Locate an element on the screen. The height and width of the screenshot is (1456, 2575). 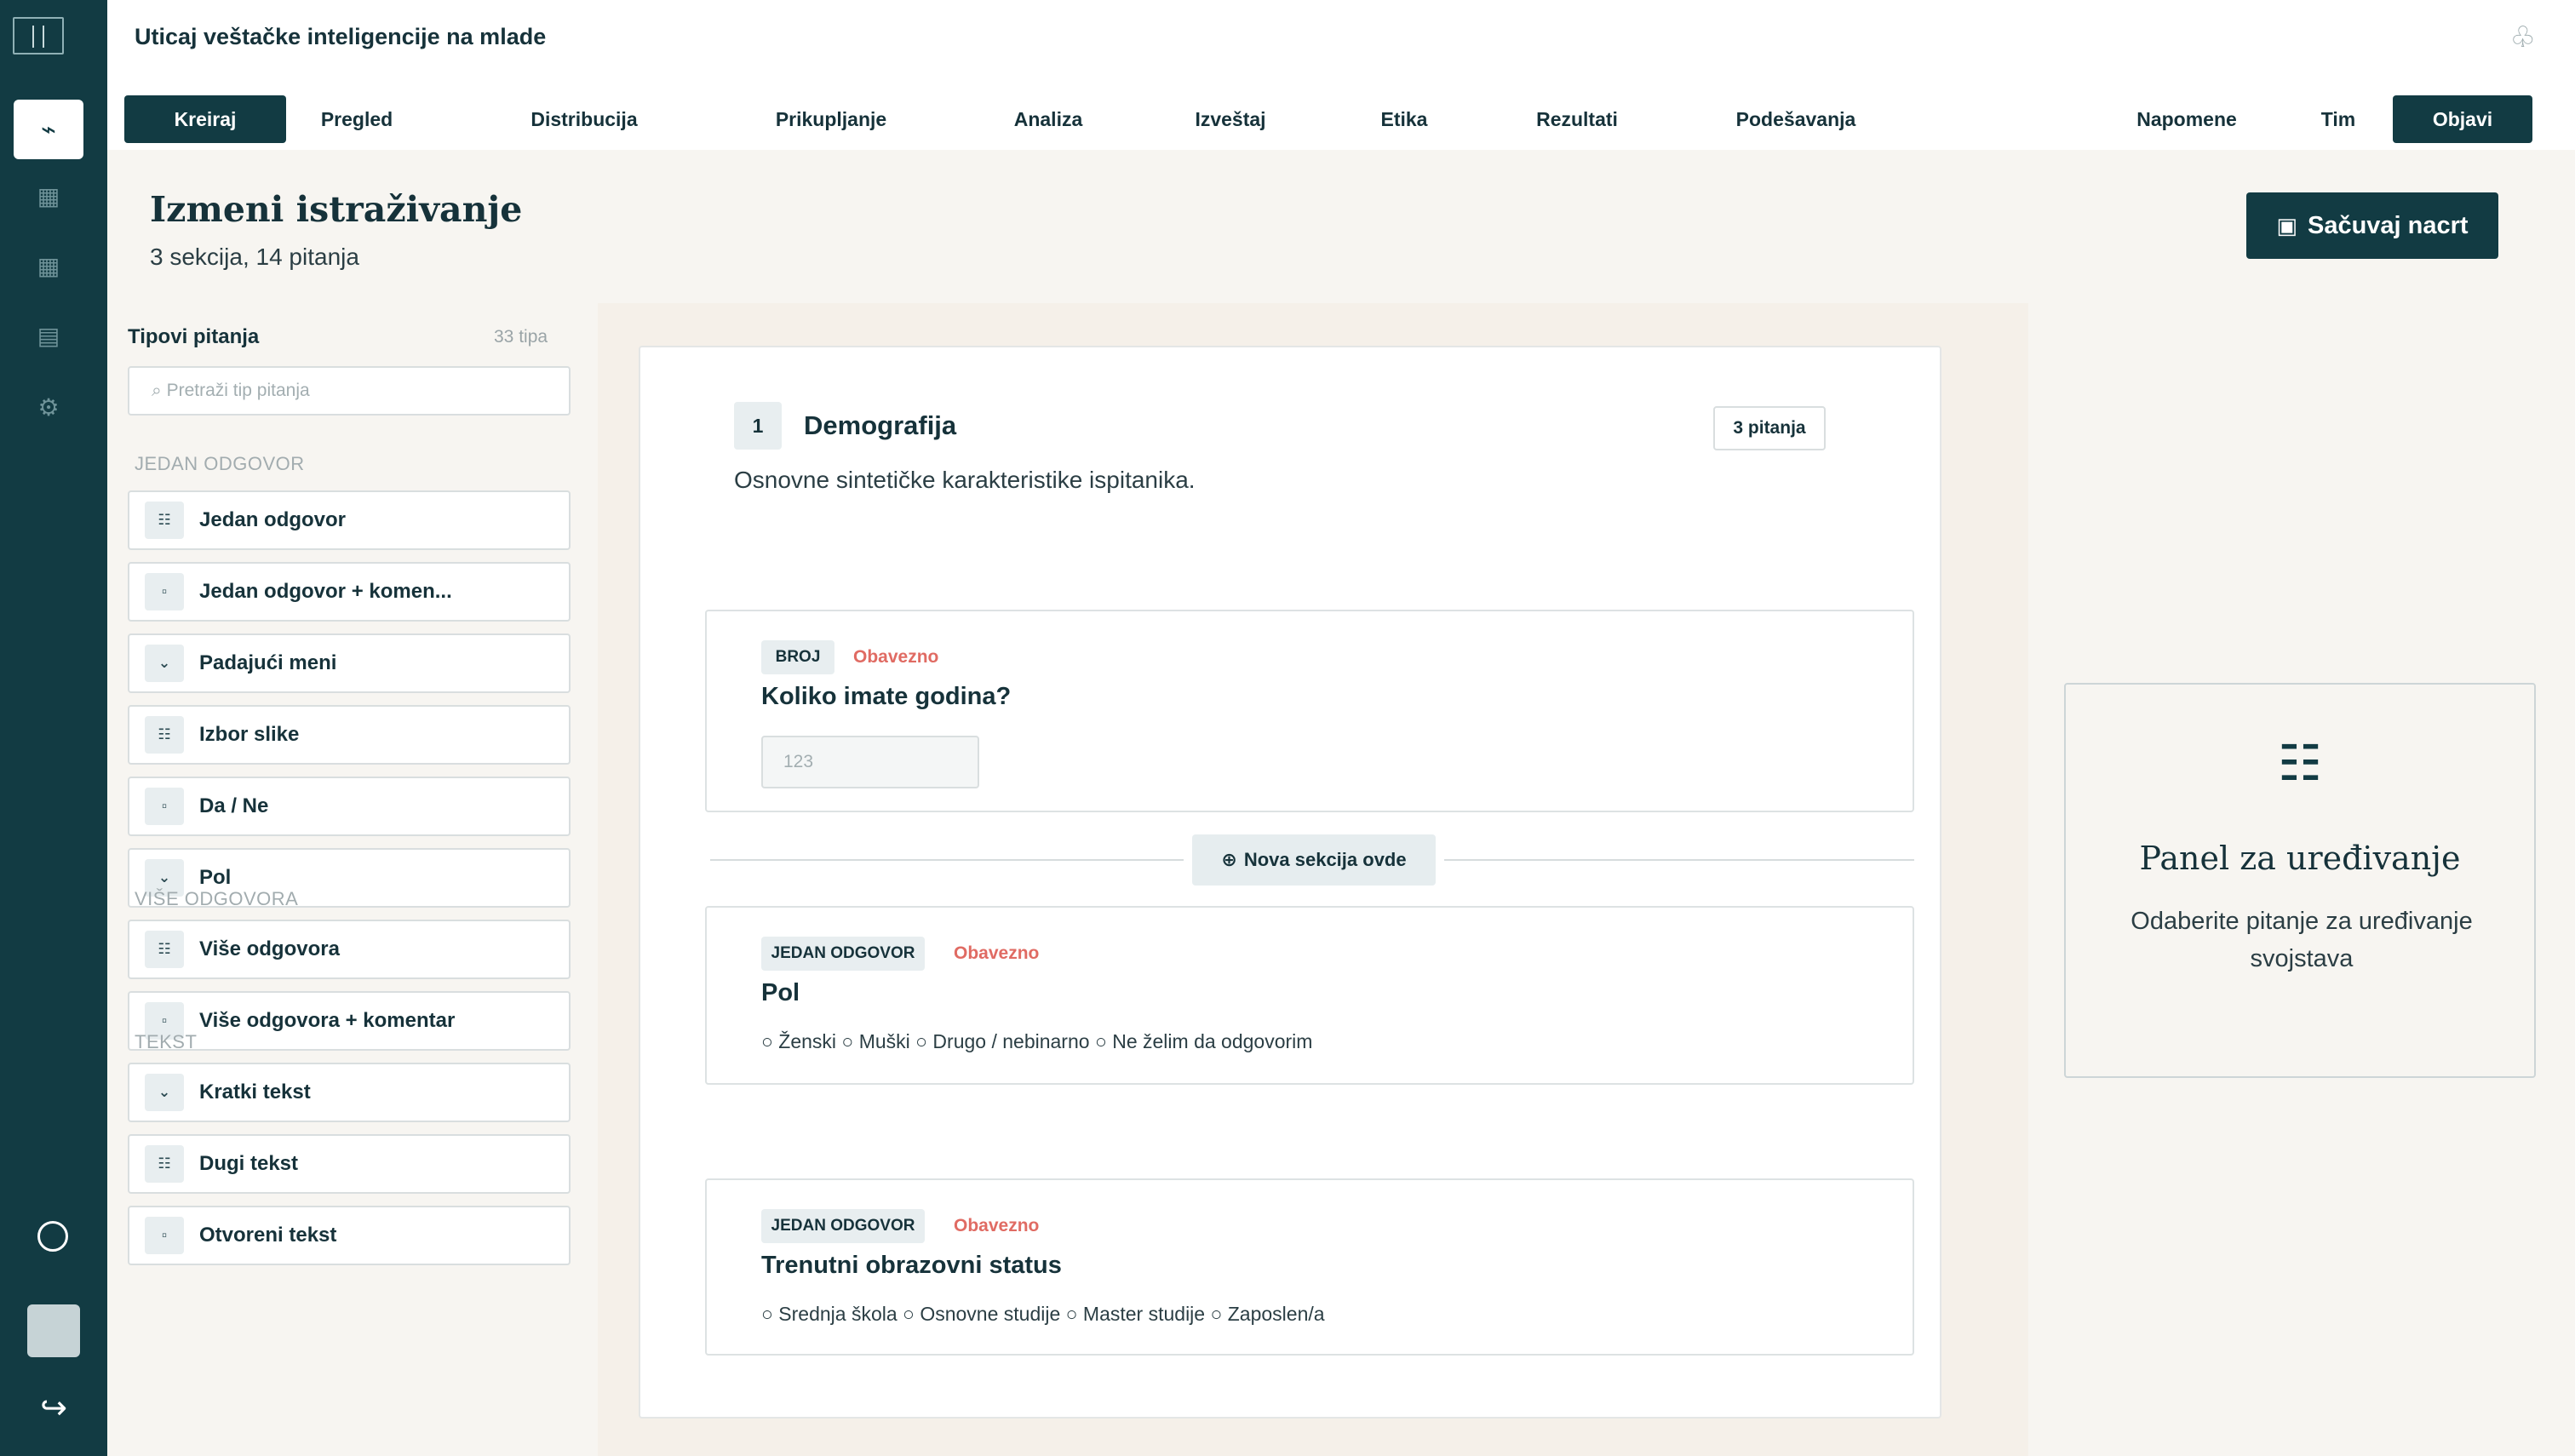
gear-glyph: ⚙ is located at coordinates (48, 407).